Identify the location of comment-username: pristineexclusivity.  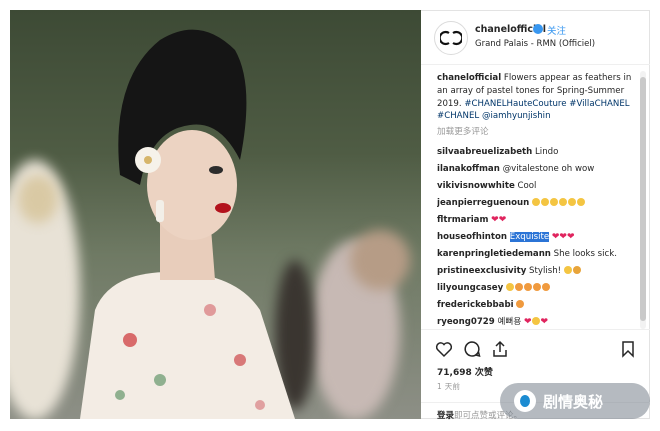
(481, 271).